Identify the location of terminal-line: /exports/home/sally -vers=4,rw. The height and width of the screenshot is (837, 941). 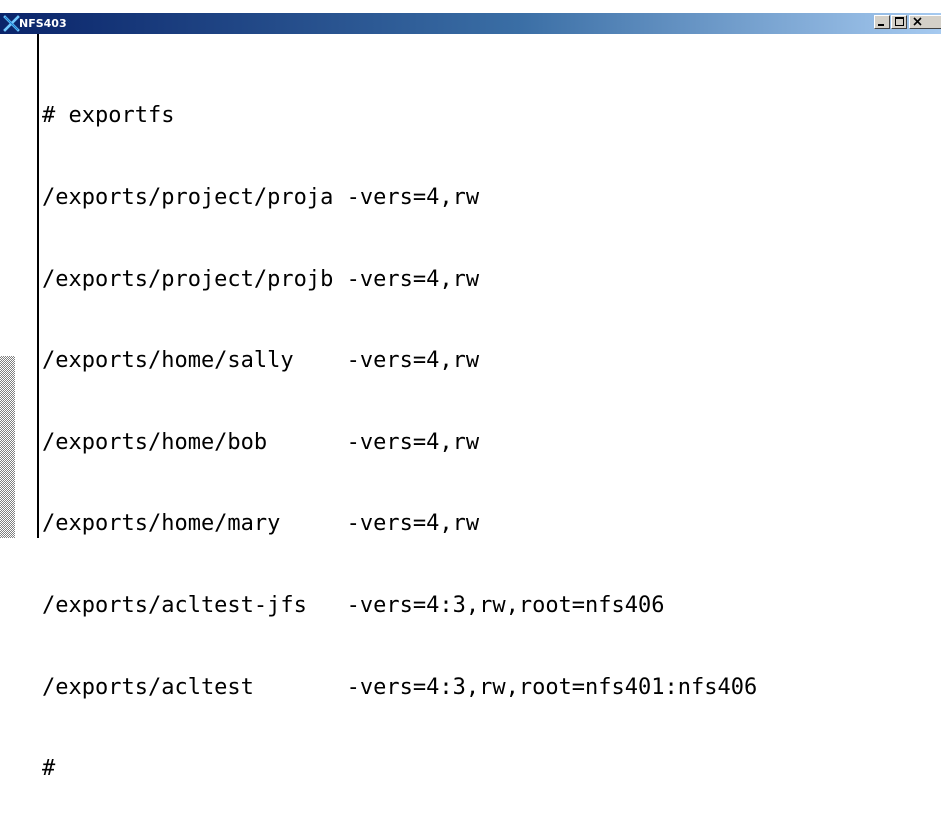
(261, 361).